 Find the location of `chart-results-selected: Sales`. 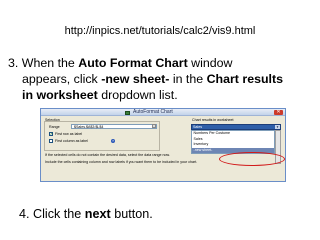

chart-results-selected: Sales is located at coordinates (197, 127).